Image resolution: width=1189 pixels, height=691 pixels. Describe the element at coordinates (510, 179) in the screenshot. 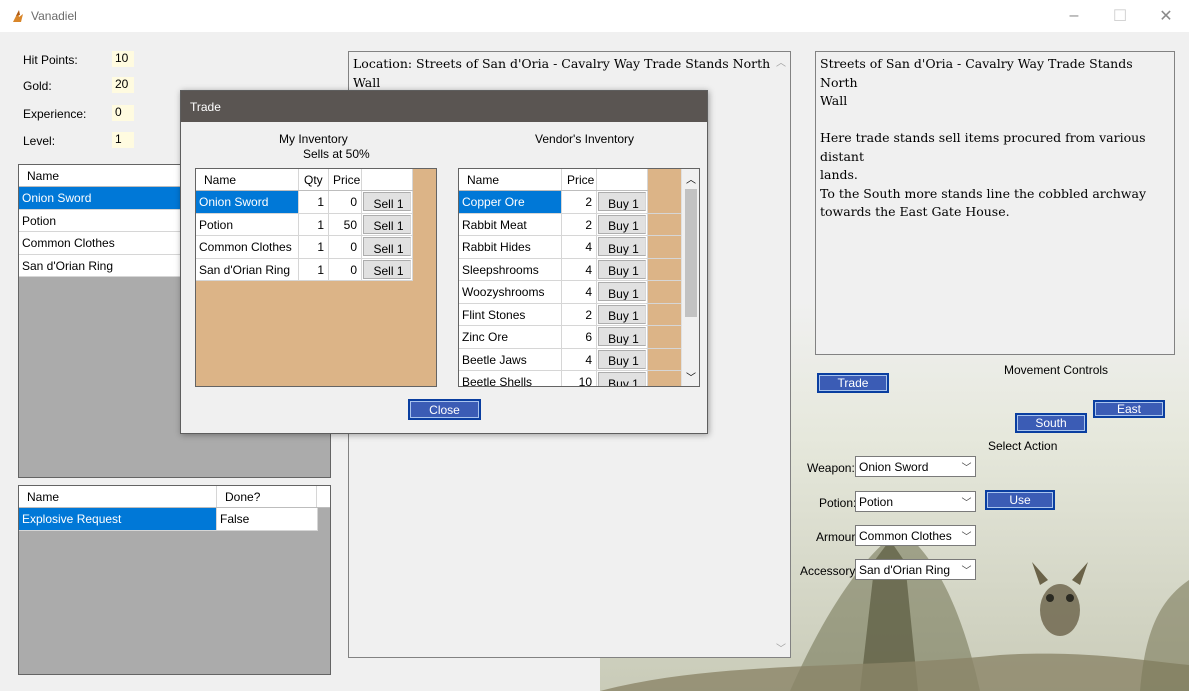

I see `vendor-name-column-header: Name` at that location.